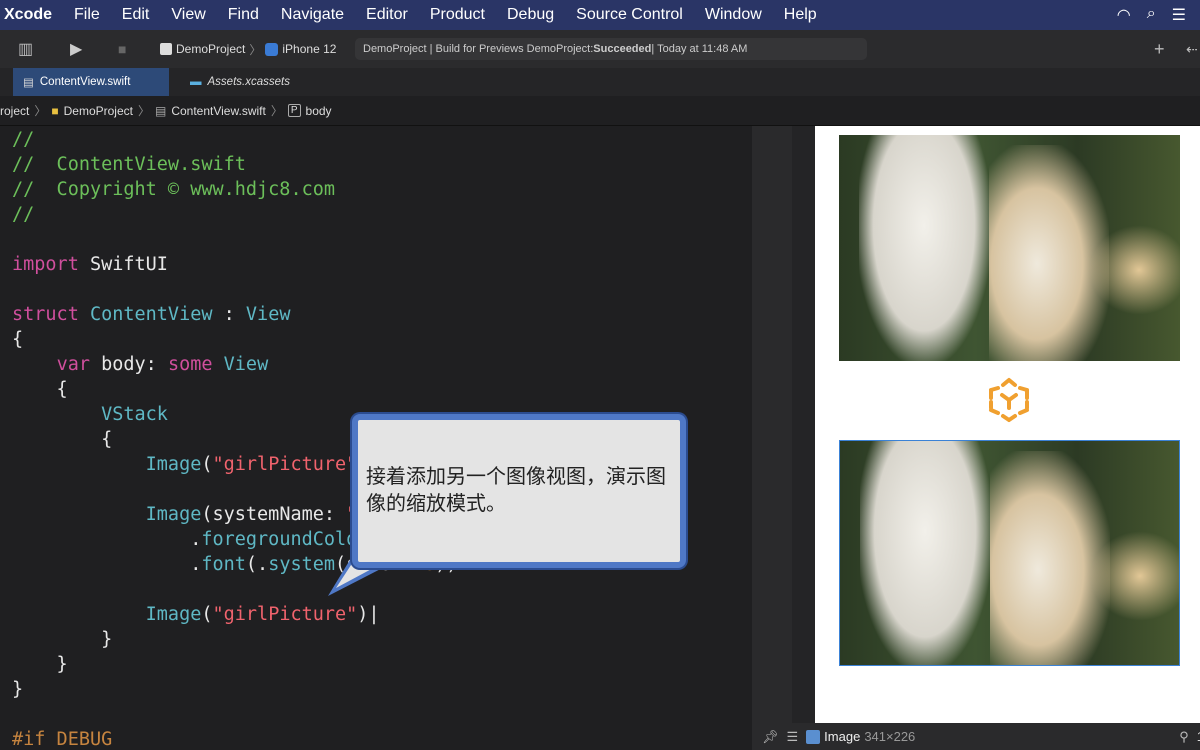  What do you see at coordinates (319, 111) in the screenshot?
I see `breadcrumb-symbol: body` at bounding box center [319, 111].